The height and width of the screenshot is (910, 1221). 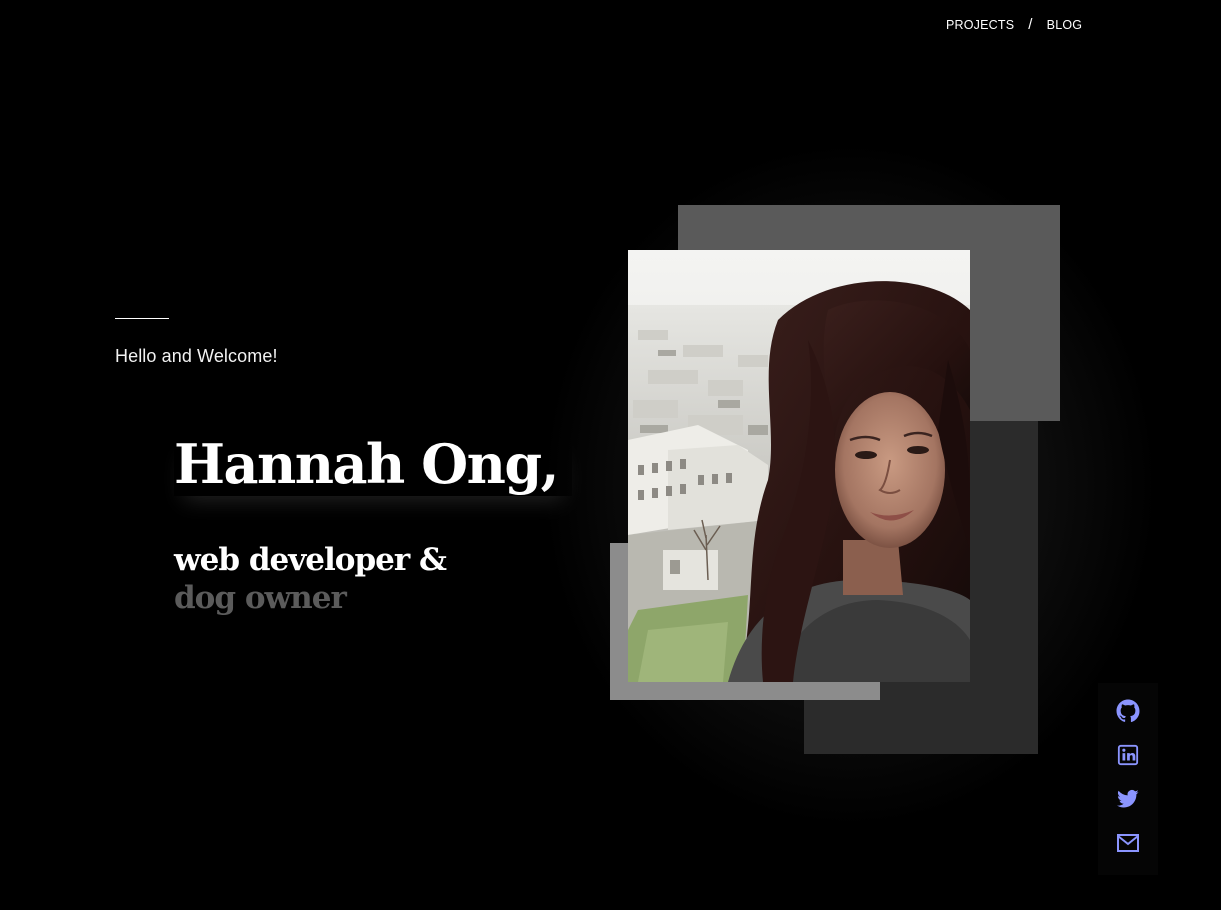 I want to click on twitter-link, so click(x=1128, y=799).